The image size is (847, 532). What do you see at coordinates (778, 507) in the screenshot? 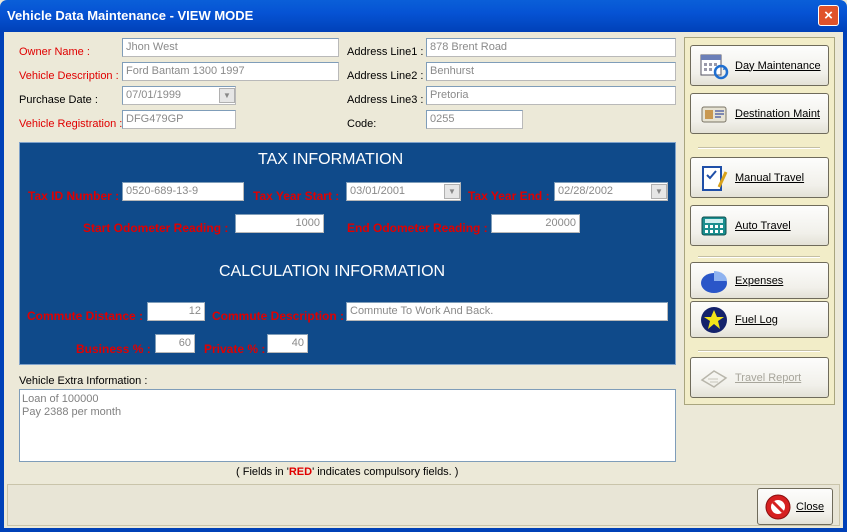
I see `no-entry-icon` at bounding box center [778, 507].